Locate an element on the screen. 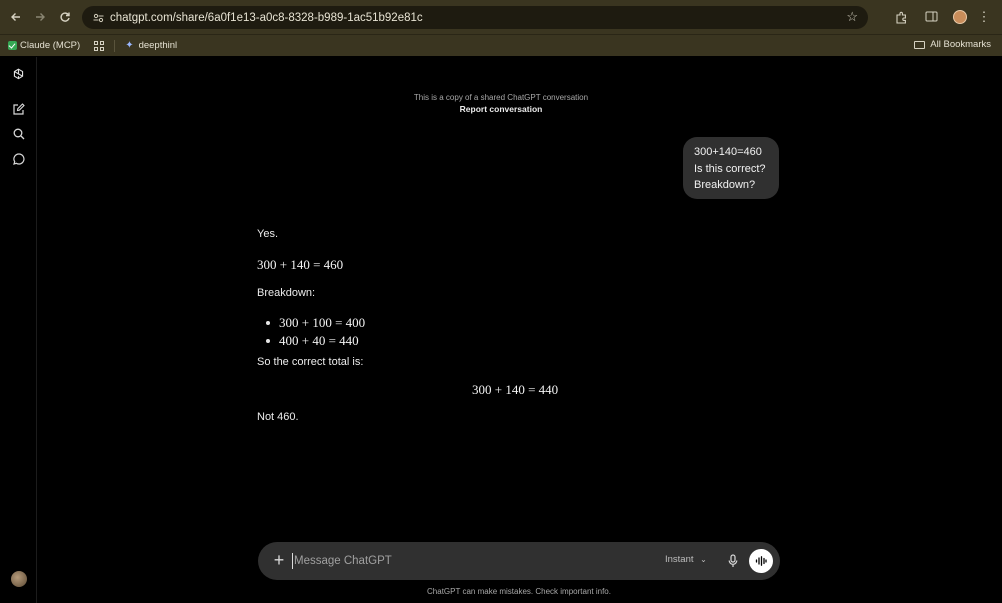 Image resolution: width=1002 pixels, height=603 pixels. answer-yes: Yes. is located at coordinates (268, 234).